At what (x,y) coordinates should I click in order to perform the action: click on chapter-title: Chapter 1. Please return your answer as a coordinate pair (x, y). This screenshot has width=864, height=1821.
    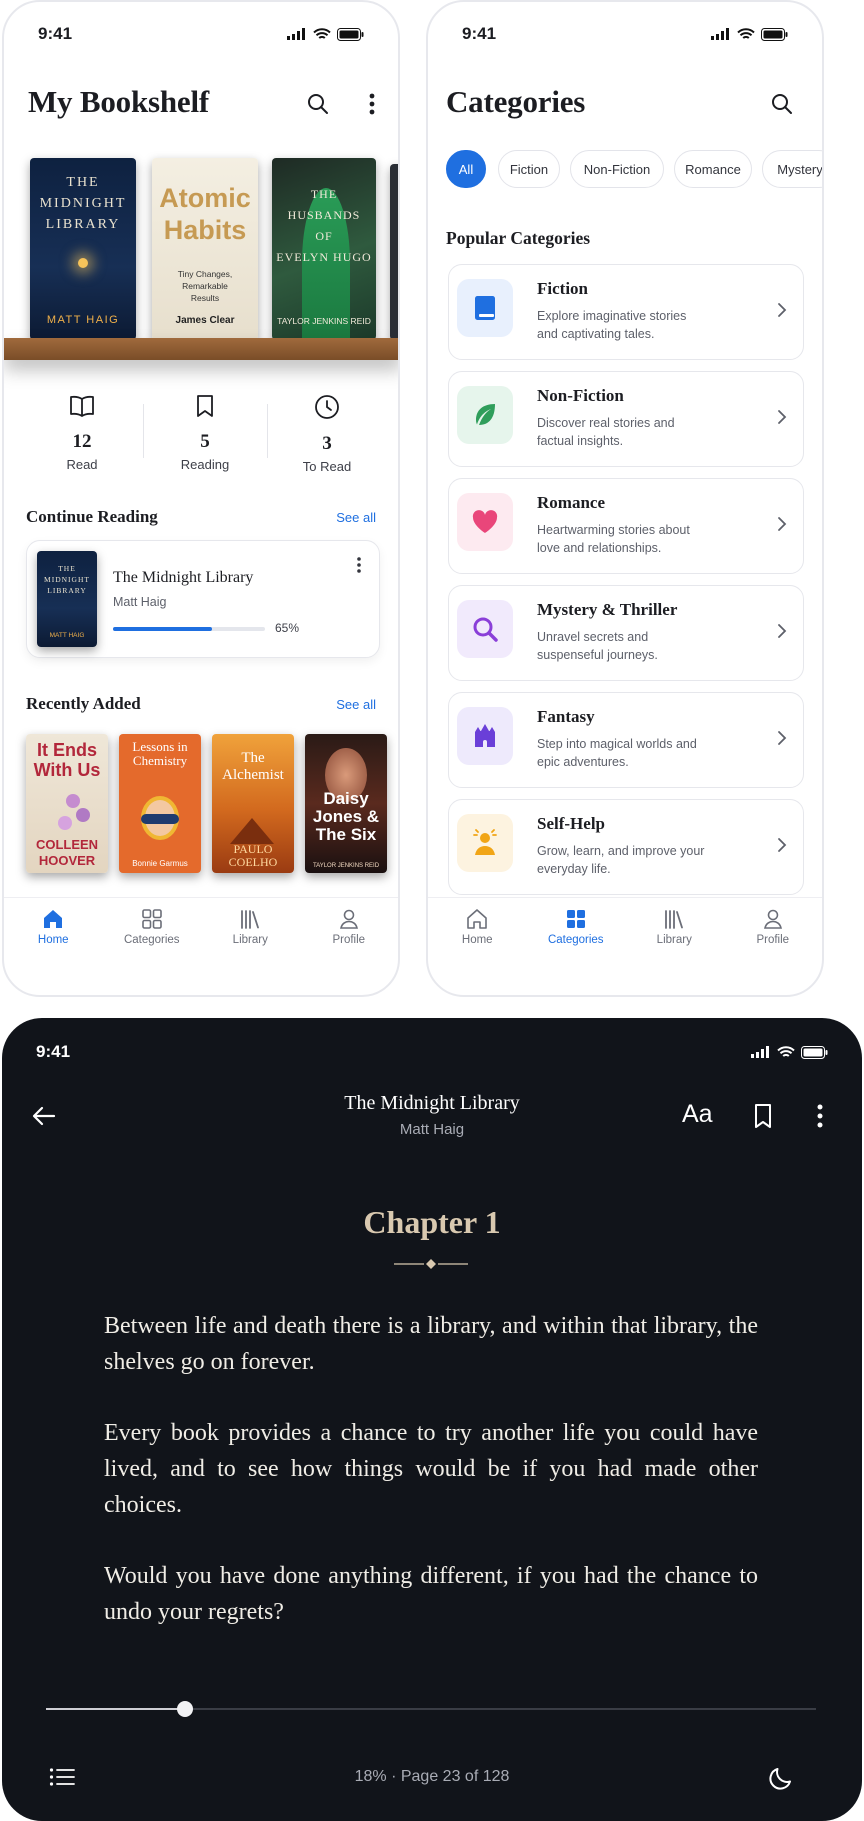
    Looking at the image, I should click on (432, 1222).